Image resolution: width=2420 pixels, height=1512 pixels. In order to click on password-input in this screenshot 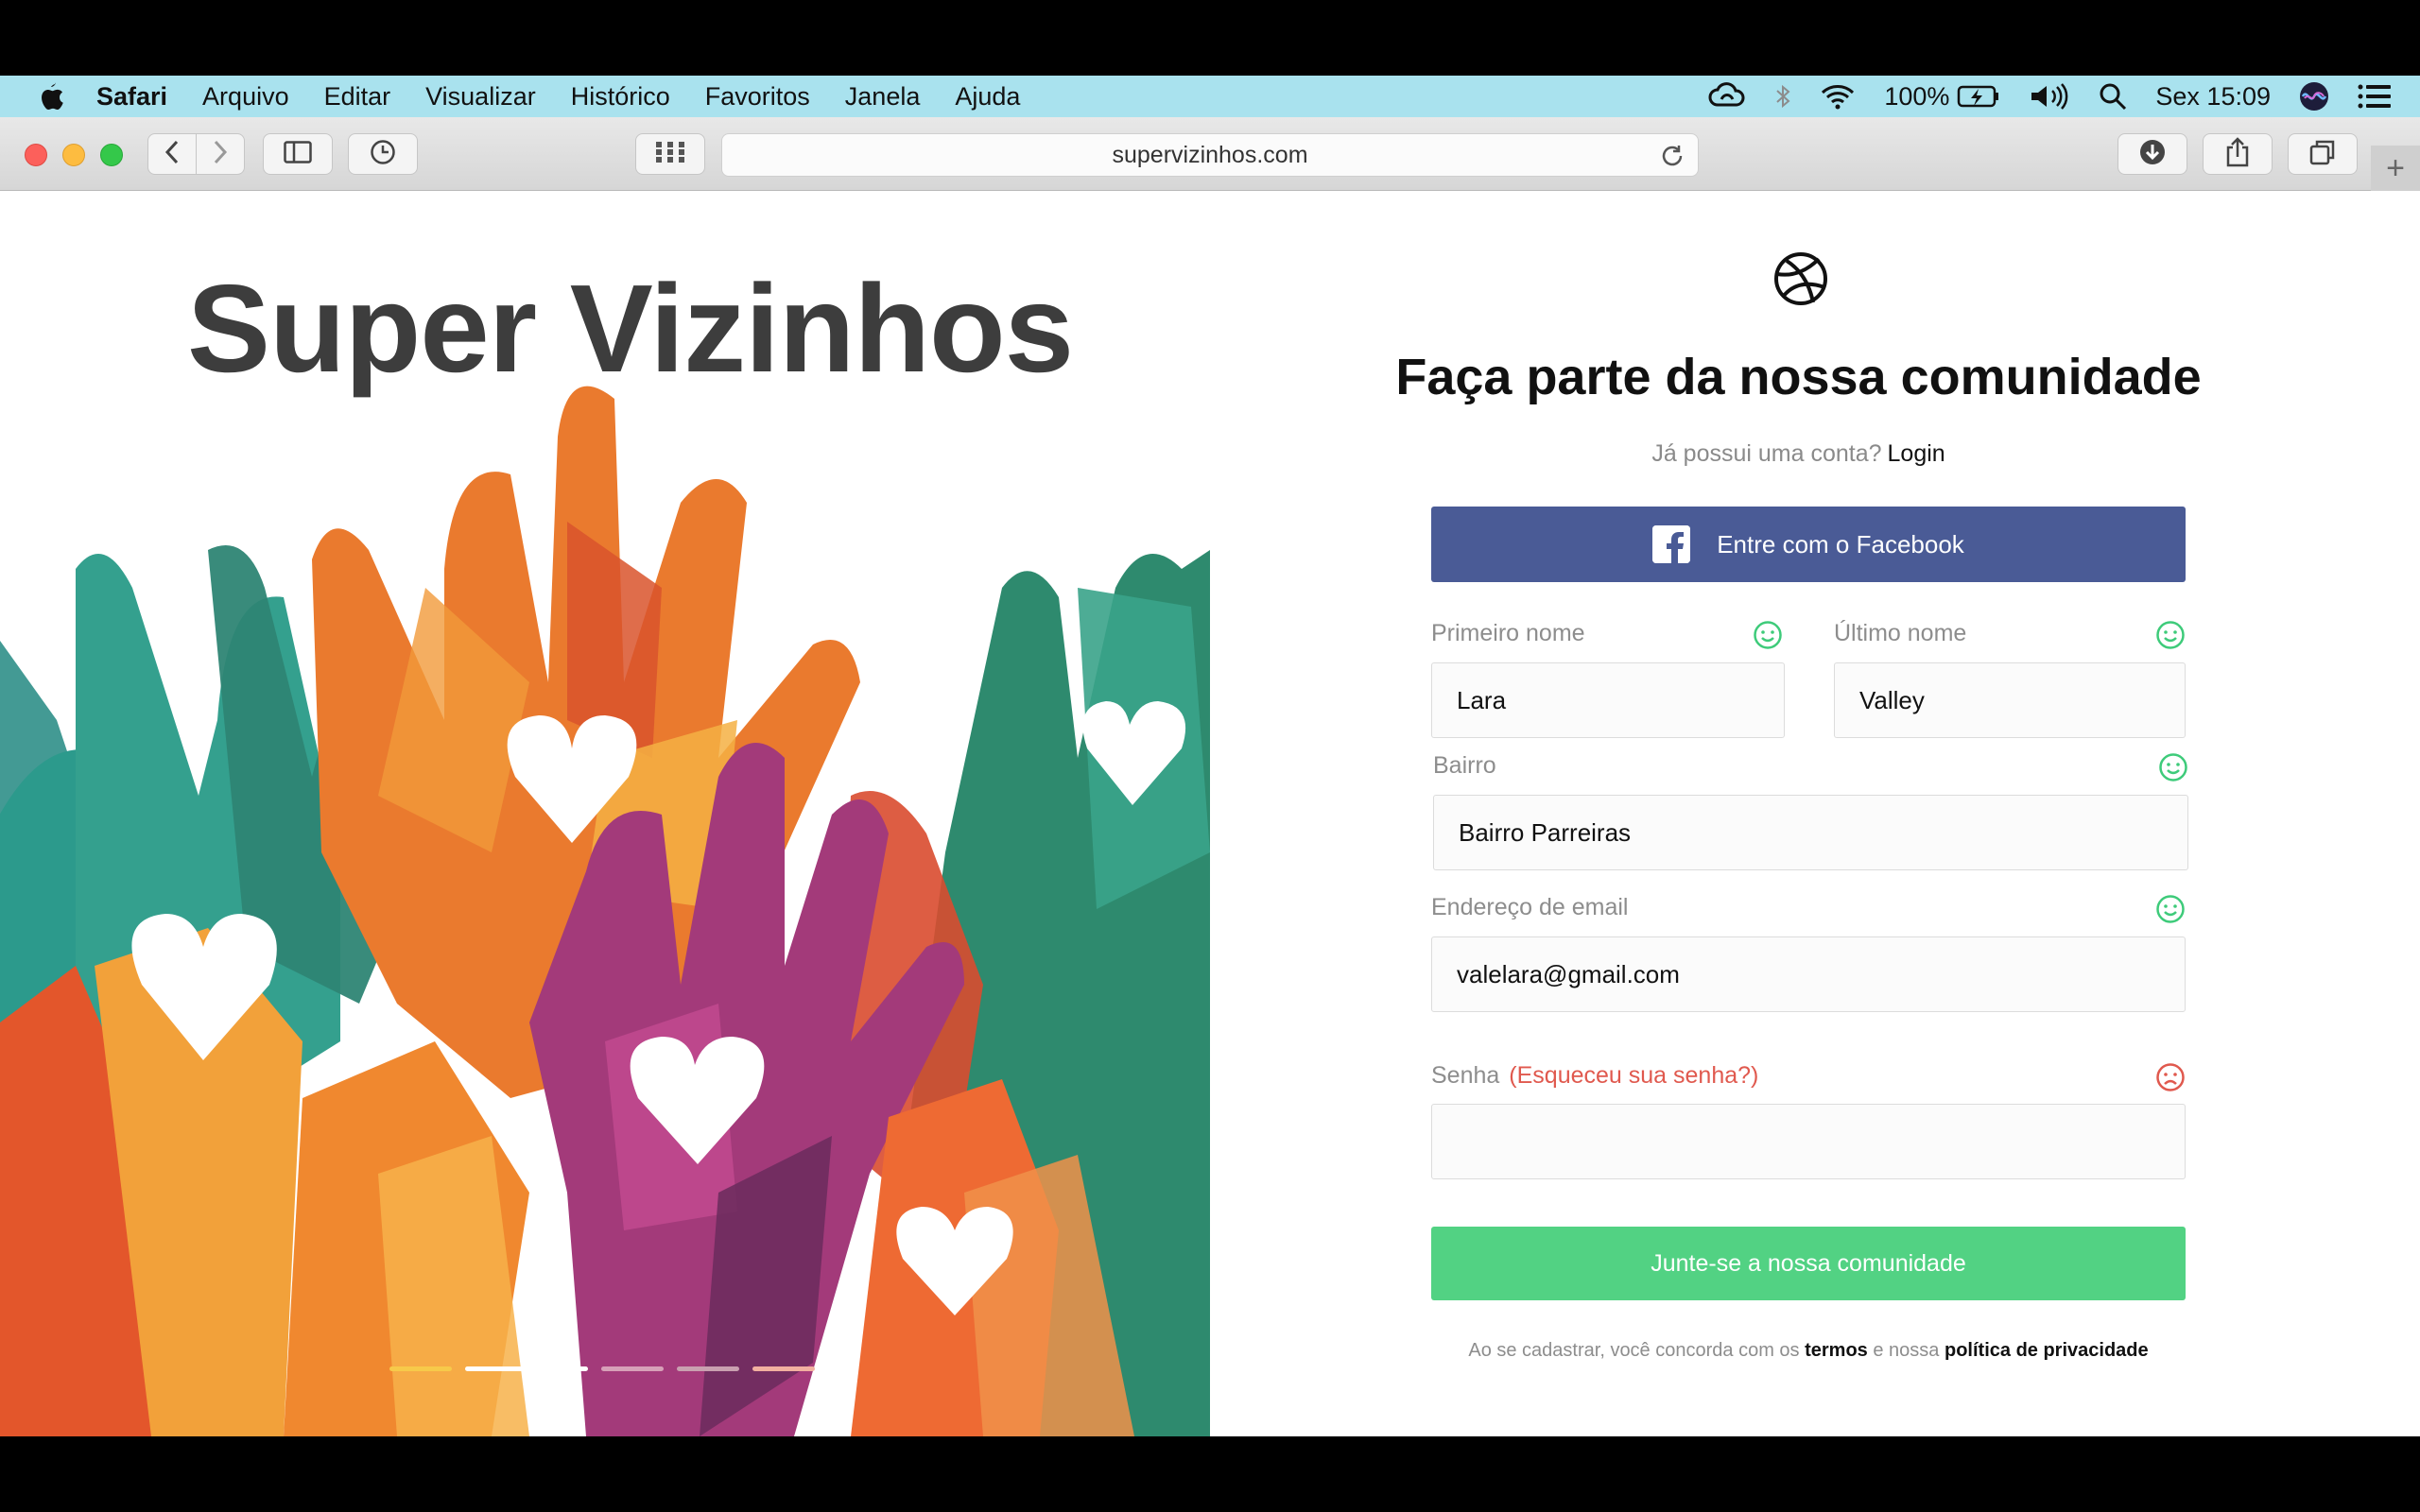, I will do `click(1808, 1141)`.